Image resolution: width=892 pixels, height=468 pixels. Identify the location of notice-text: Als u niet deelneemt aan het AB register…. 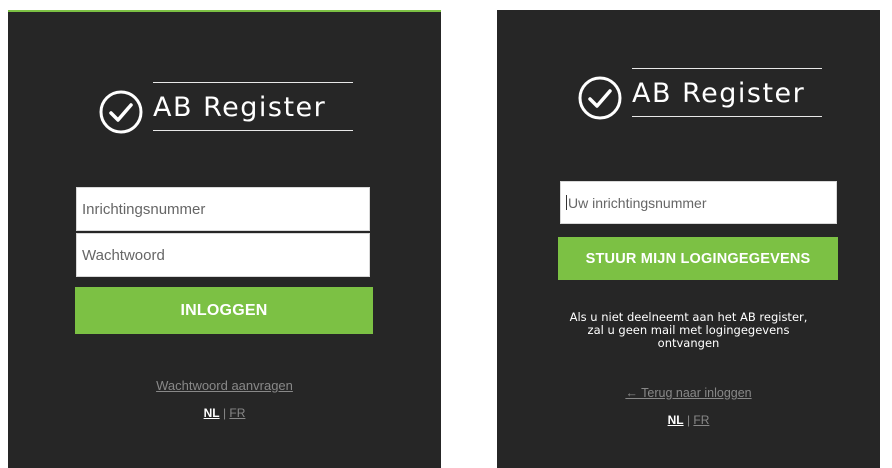
(688, 330).